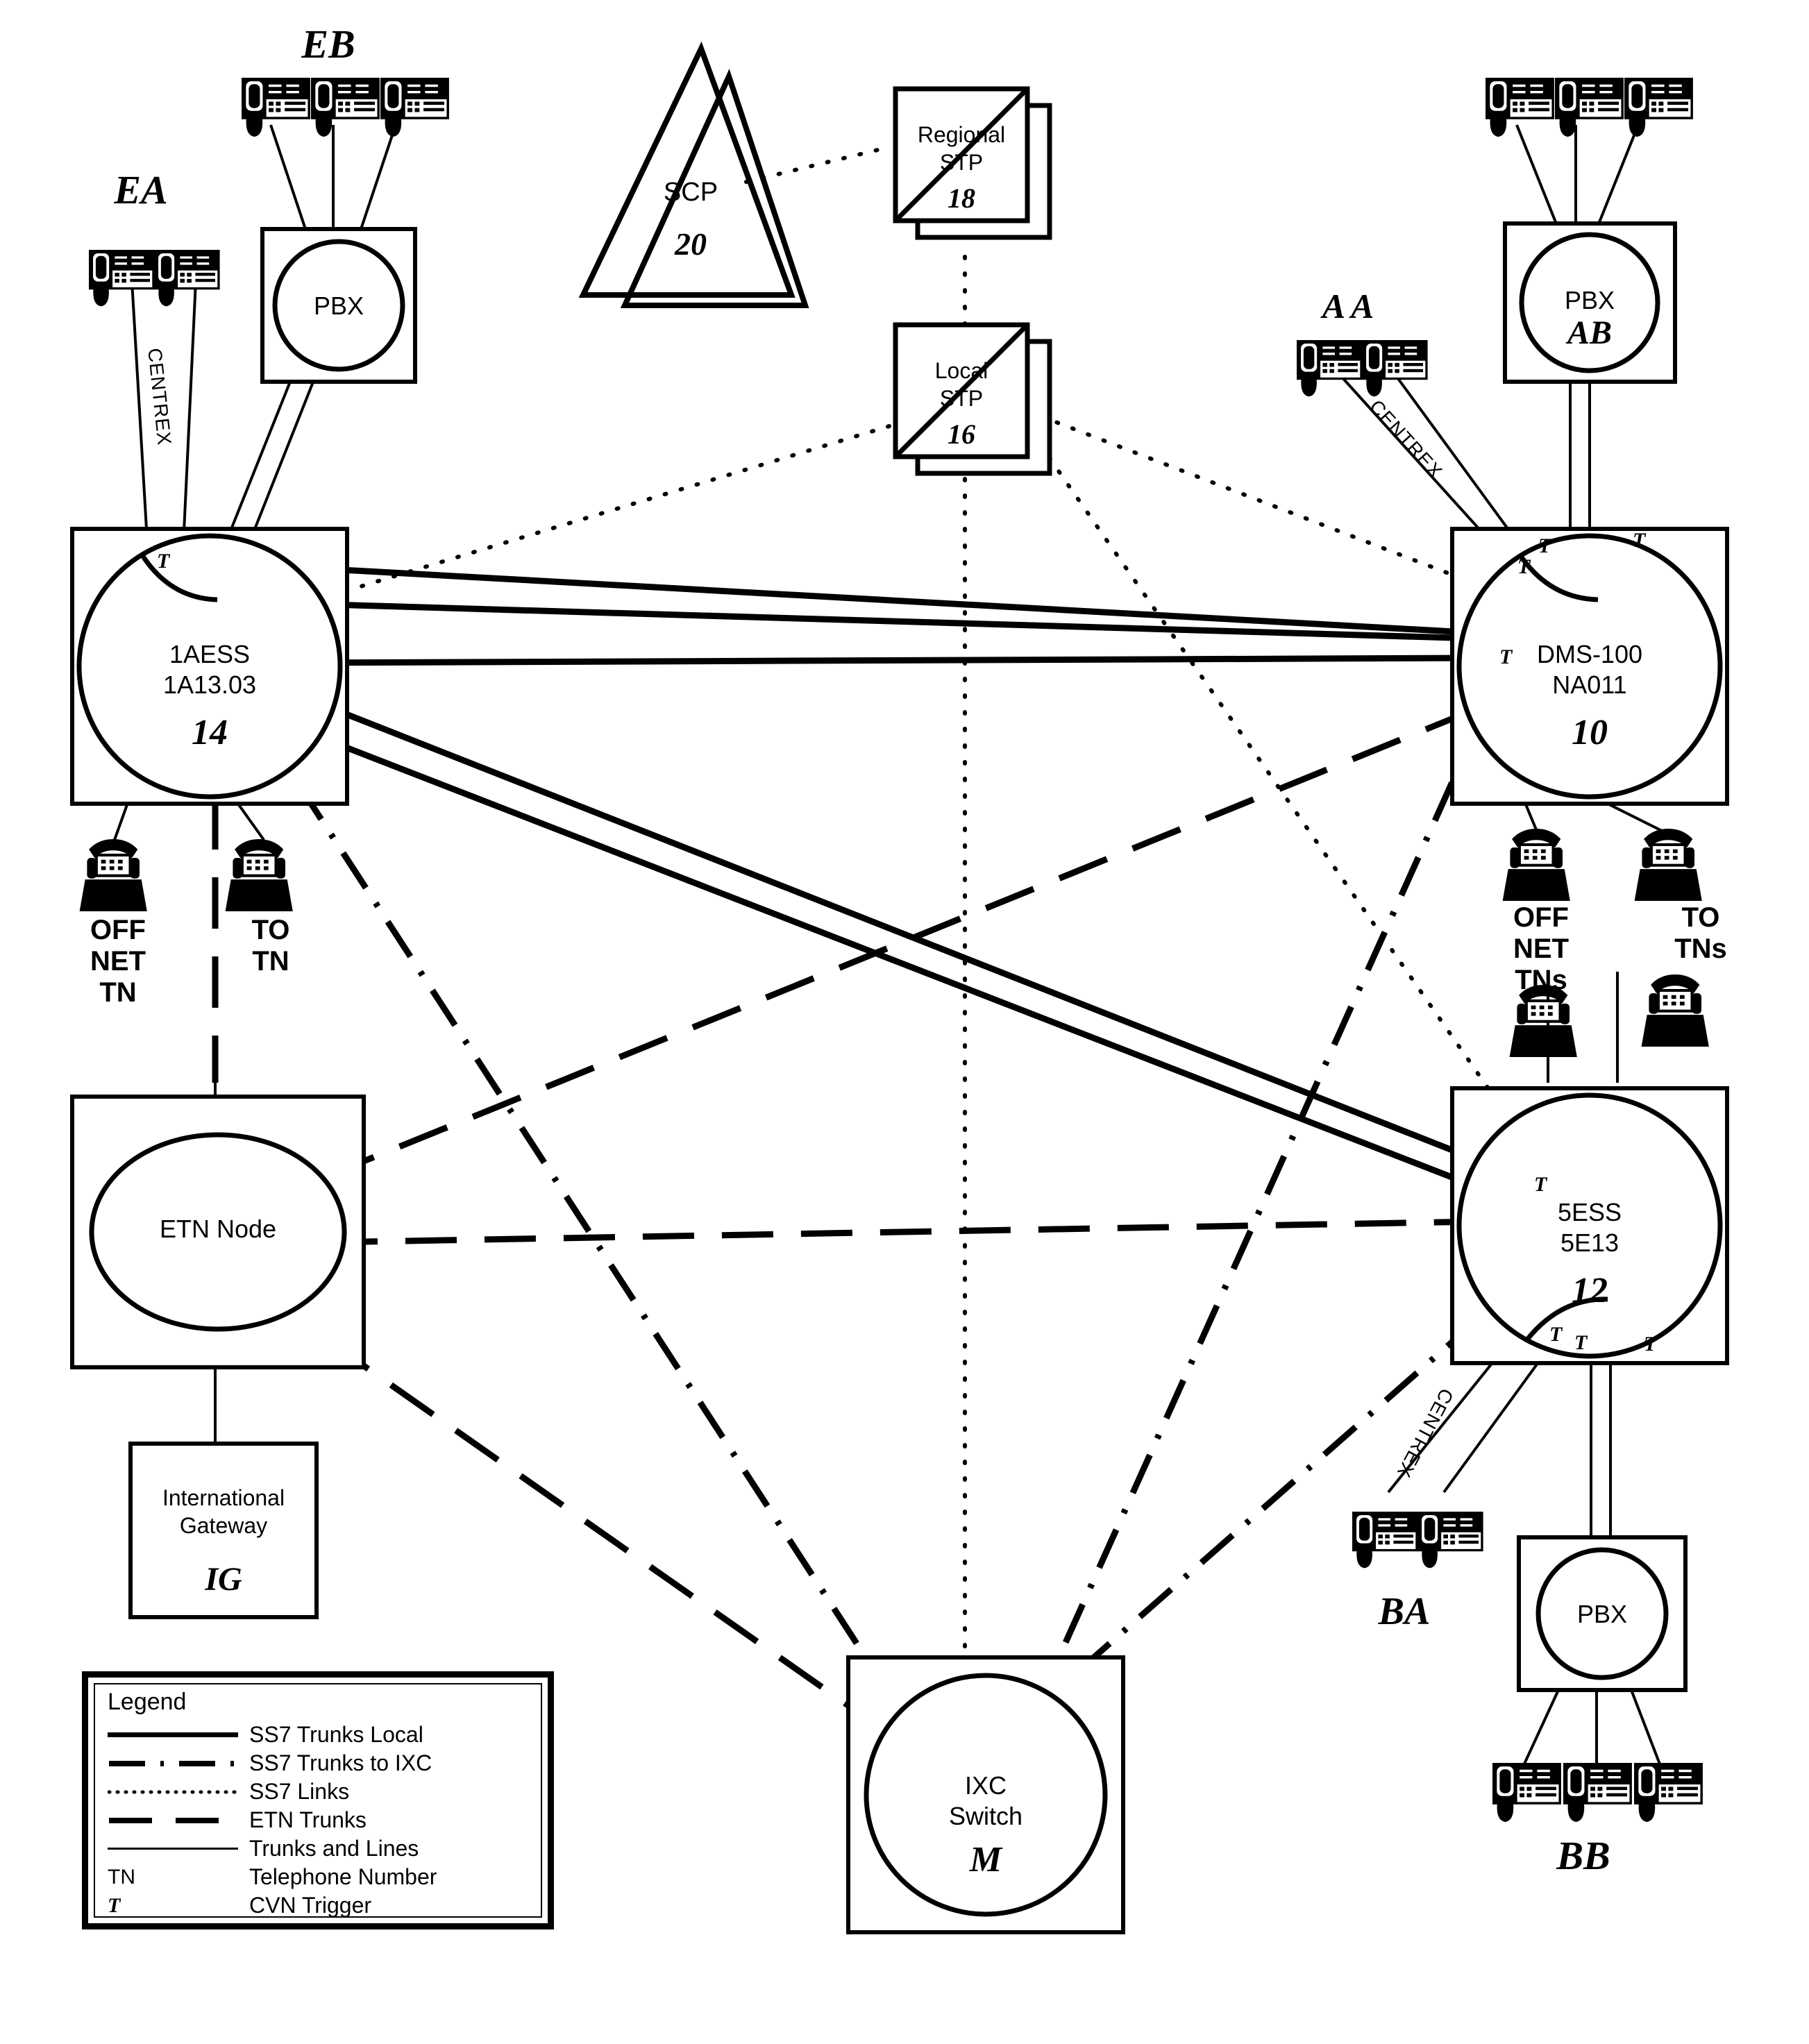  I want to click on trigger-mark-dms-2: T, so click(1545, 545).